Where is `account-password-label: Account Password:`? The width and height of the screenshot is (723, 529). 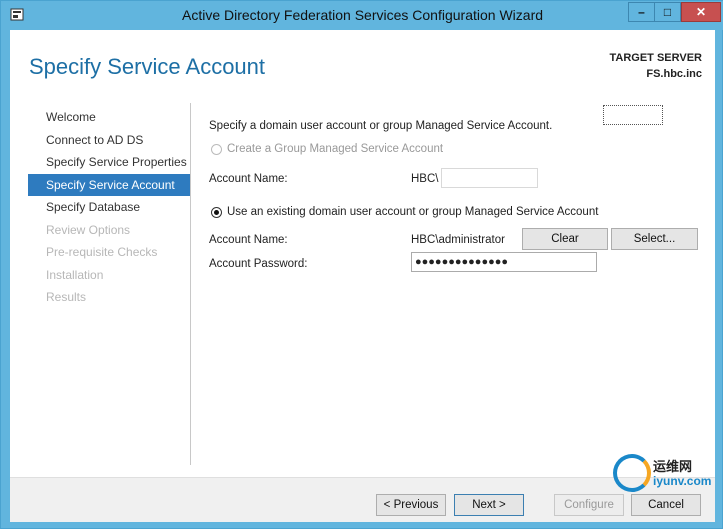 account-password-label: Account Password: is located at coordinates (258, 264).